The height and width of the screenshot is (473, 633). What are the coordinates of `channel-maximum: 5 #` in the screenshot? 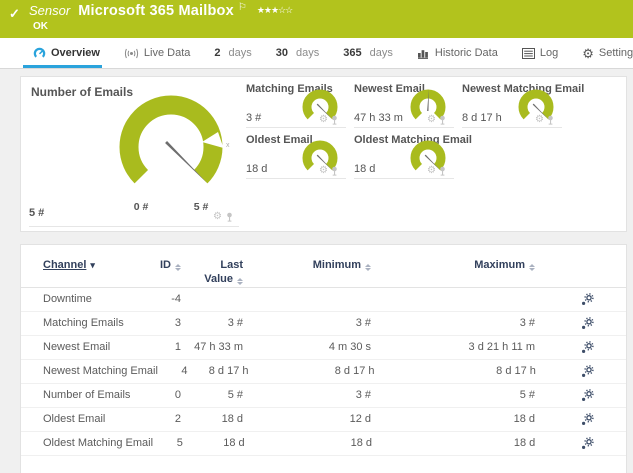 It's located at (527, 395).